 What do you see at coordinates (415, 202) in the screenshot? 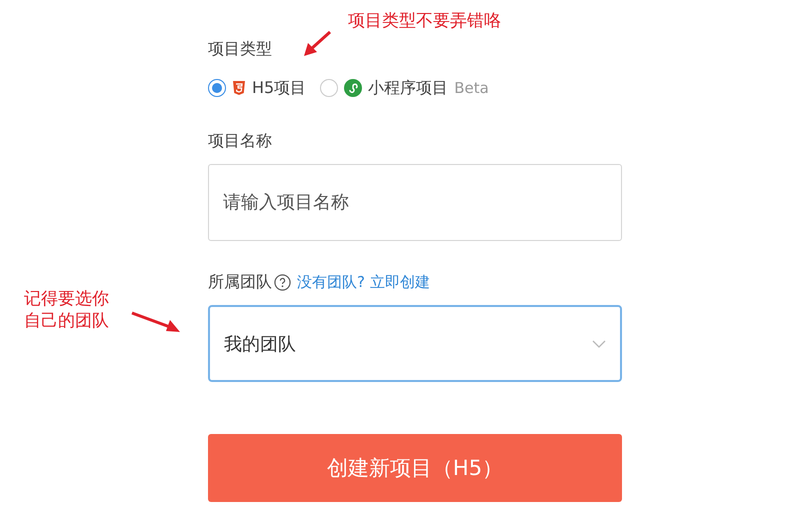
I see `project-name-field: 请输入项目名称` at bounding box center [415, 202].